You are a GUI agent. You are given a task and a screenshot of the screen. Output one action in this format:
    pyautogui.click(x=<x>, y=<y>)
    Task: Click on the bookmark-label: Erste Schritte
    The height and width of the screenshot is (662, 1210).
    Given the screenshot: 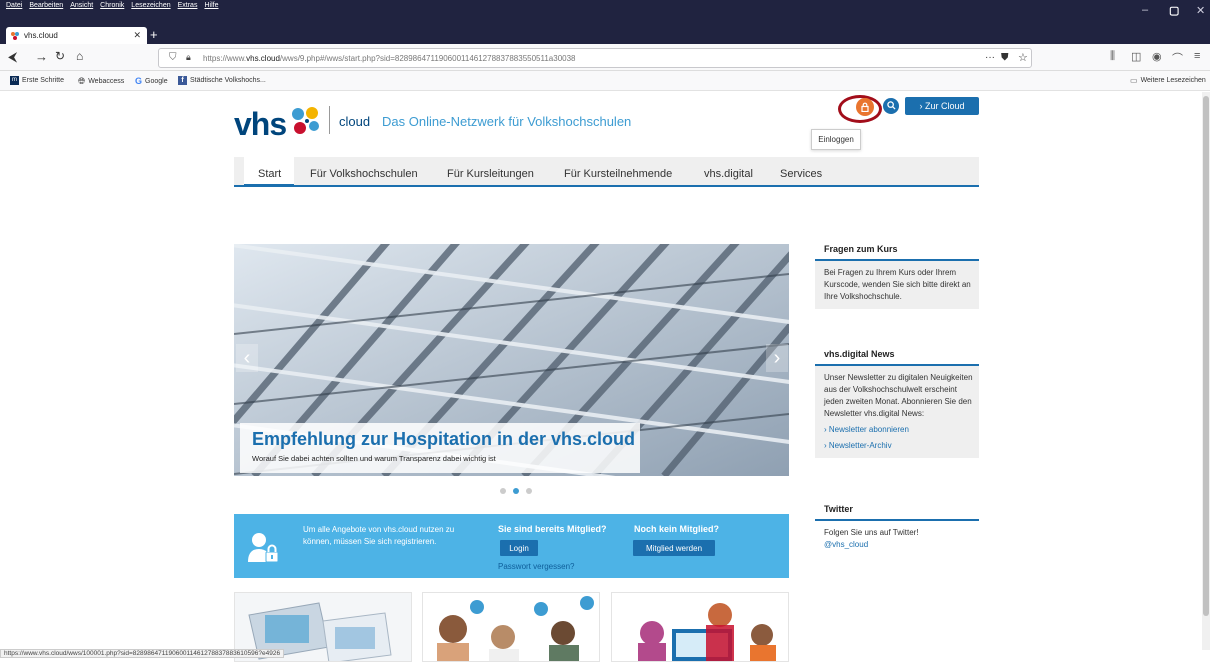 What is the action you would take?
    pyautogui.click(x=43, y=80)
    